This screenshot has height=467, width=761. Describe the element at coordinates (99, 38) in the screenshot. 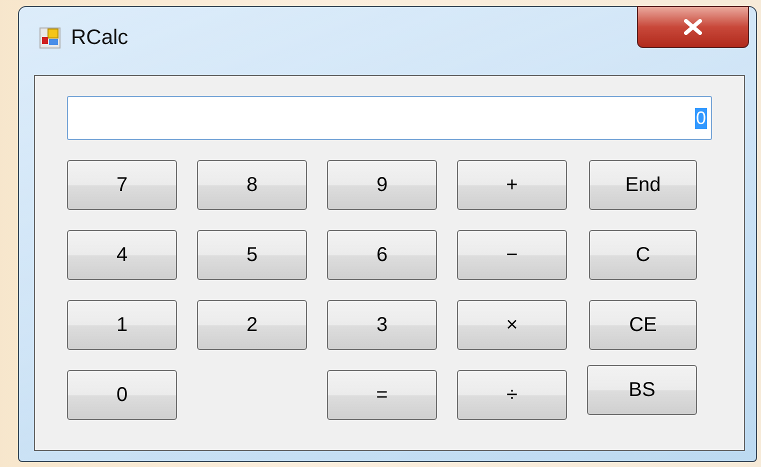

I see `window-title: RCalc` at that location.